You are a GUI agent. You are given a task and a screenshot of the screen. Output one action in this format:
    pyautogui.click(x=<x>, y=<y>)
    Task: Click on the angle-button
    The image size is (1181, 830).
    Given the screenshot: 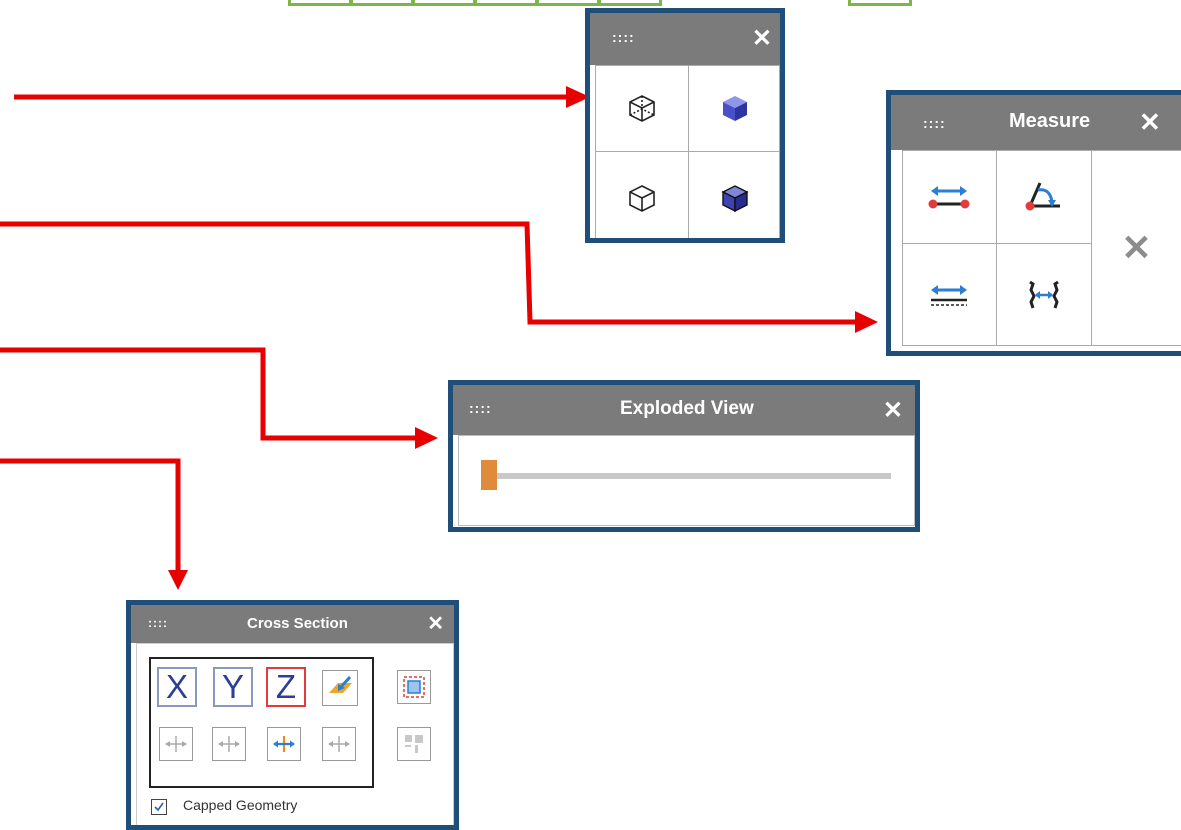 What is the action you would take?
    pyautogui.click(x=1044, y=196)
    